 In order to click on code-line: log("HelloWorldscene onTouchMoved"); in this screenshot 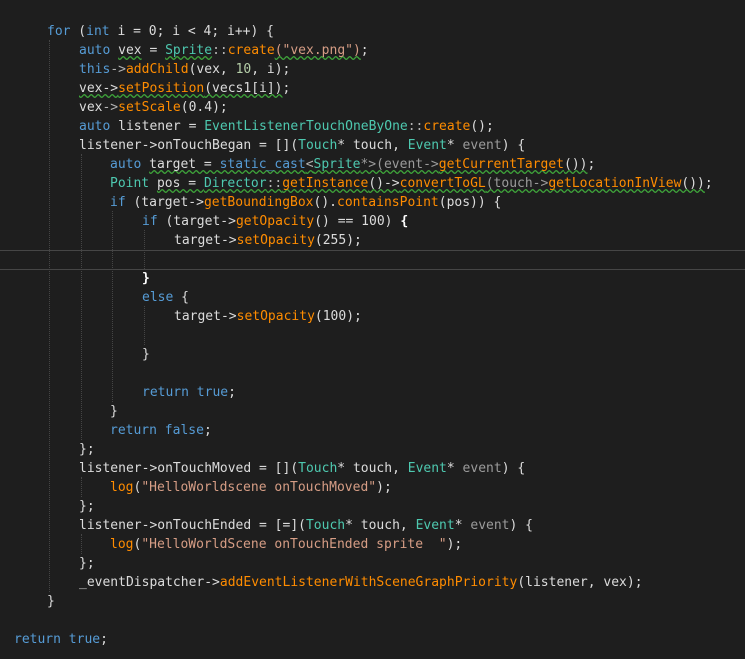, I will do `click(372, 487)`.